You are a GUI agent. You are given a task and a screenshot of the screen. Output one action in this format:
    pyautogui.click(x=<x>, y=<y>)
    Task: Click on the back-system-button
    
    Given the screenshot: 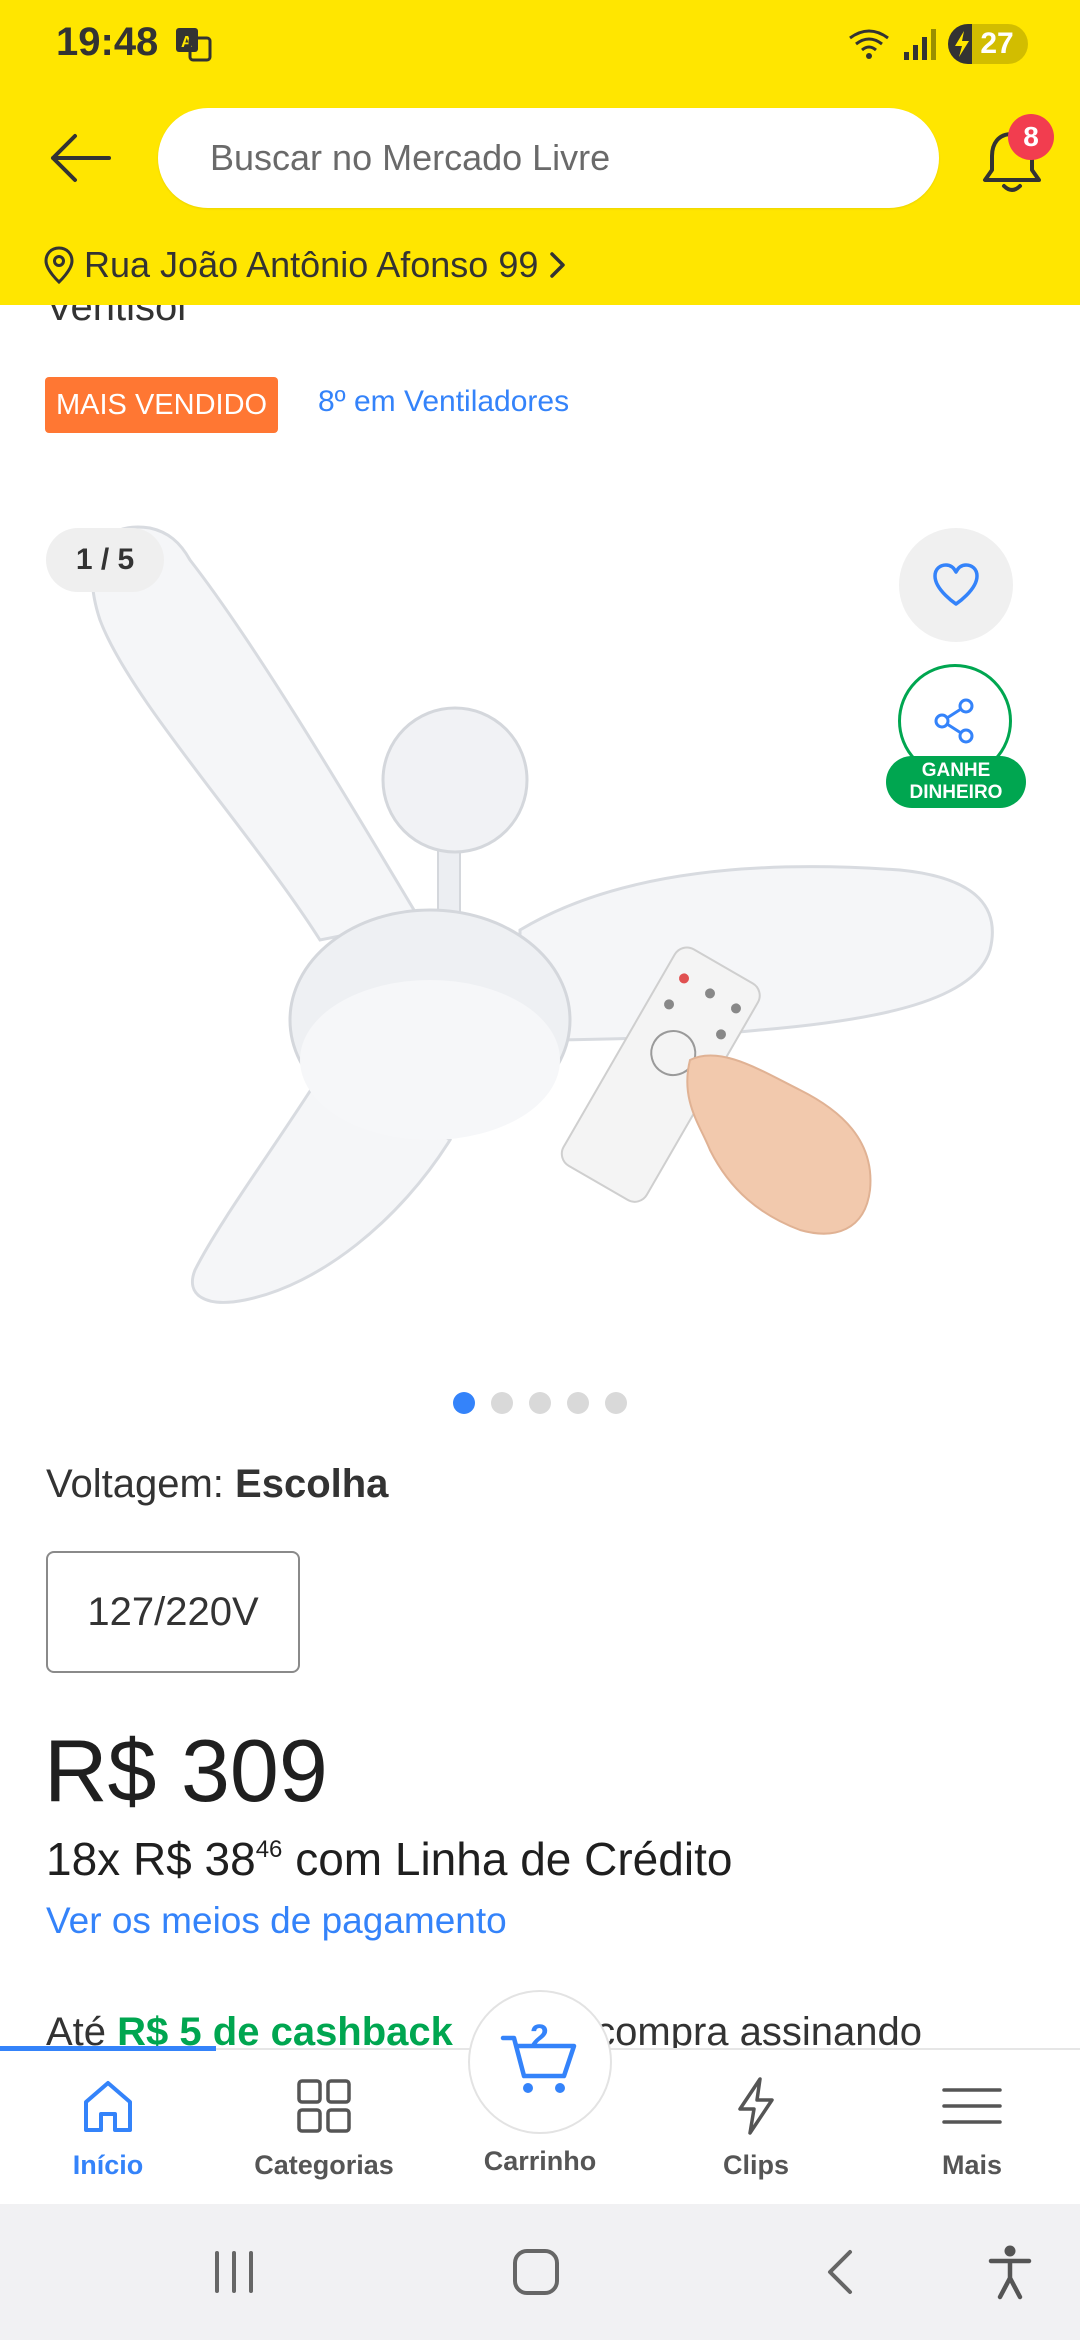 What is the action you would take?
    pyautogui.click(x=840, y=2272)
    